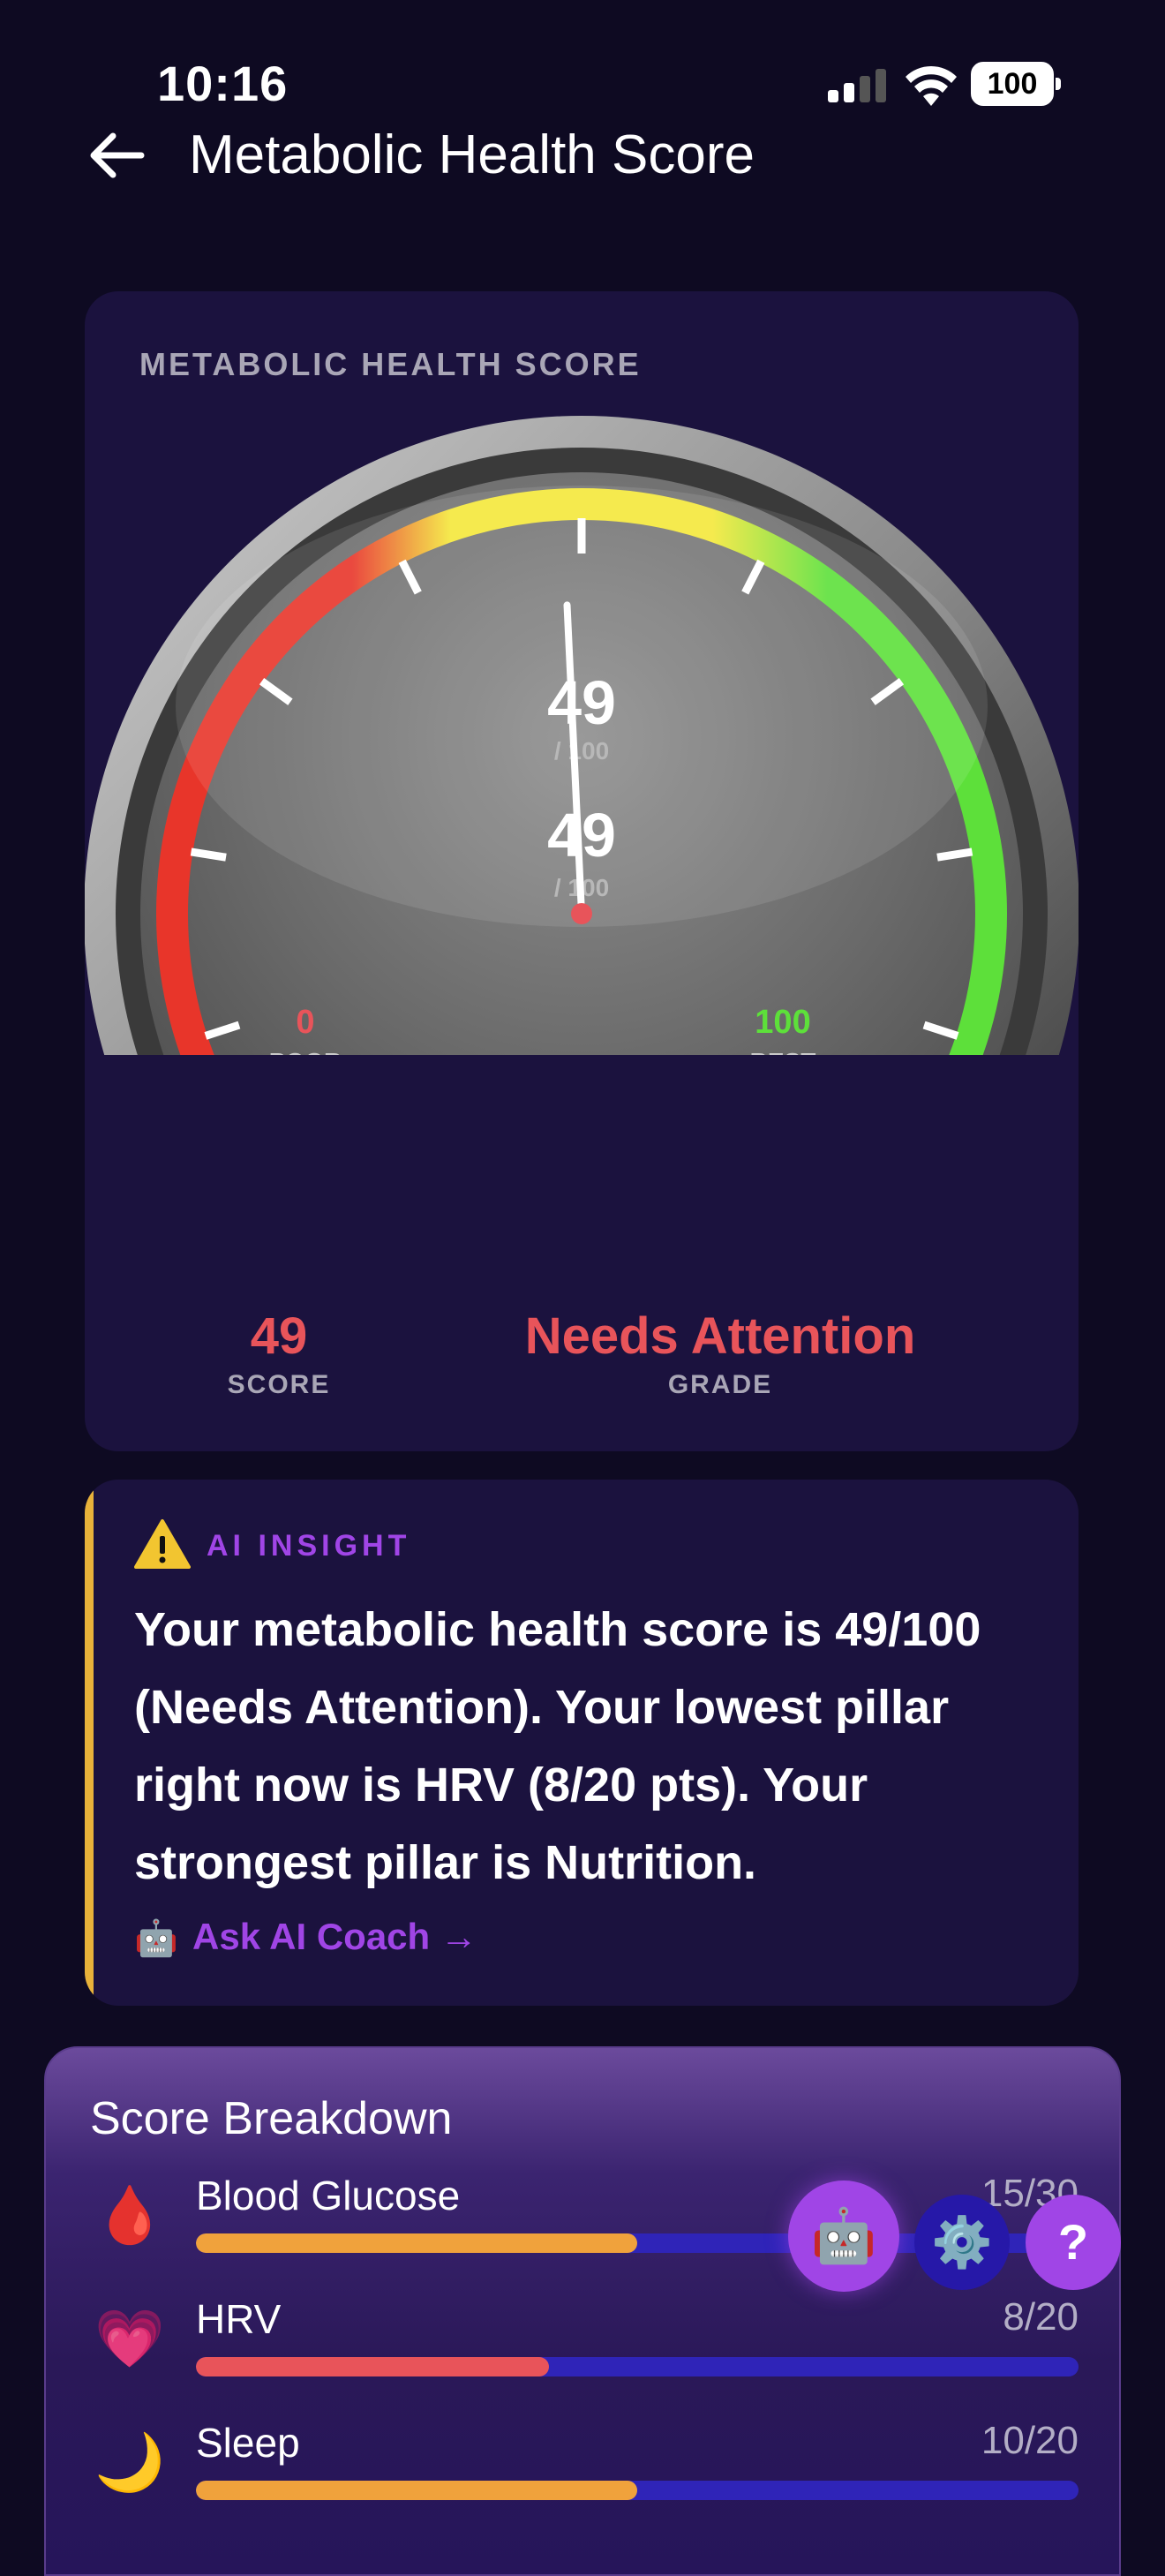 The image size is (1165, 2576). What do you see at coordinates (279, 1385) in the screenshot?
I see `score-label: SCORE` at bounding box center [279, 1385].